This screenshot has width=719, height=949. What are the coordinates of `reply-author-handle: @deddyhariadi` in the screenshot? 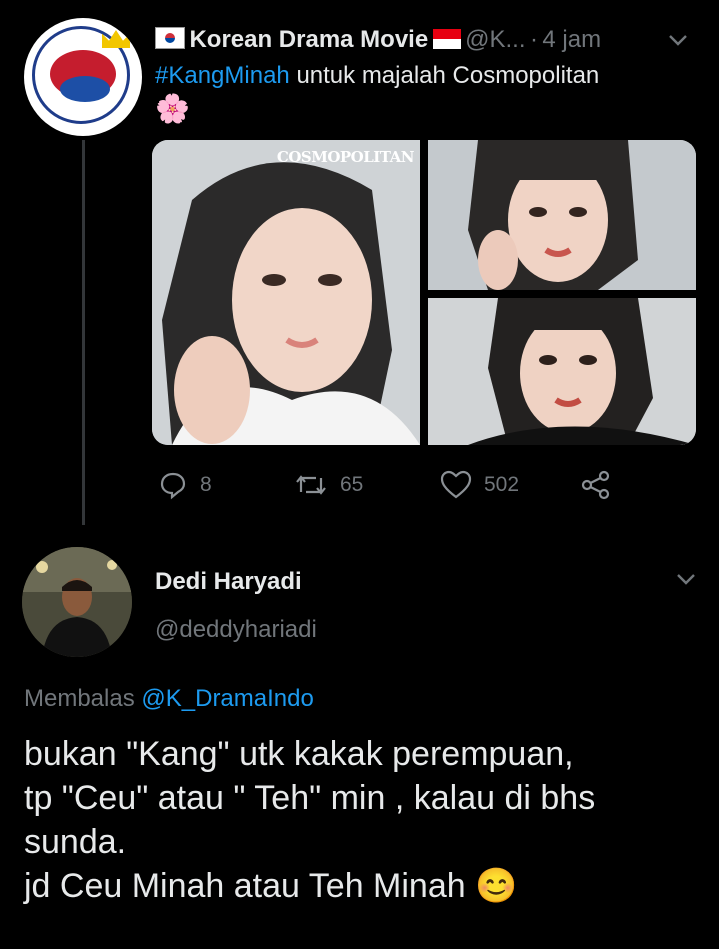 It's located at (236, 630).